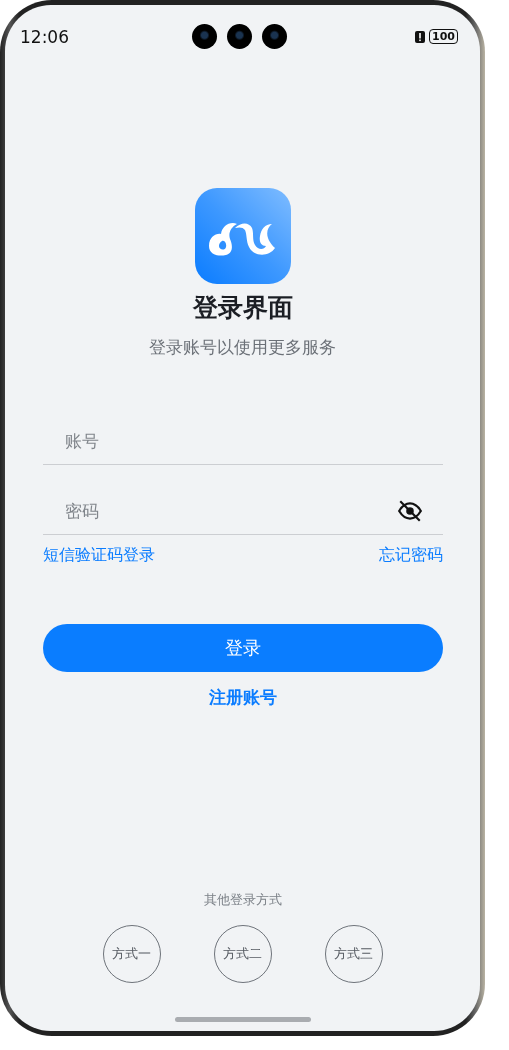 The width and height of the screenshot is (509, 1050). What do you see at coordinates (242, 697) in the screenshot?
I see `register-link: 注册账号` at bounding box center [242, 697].